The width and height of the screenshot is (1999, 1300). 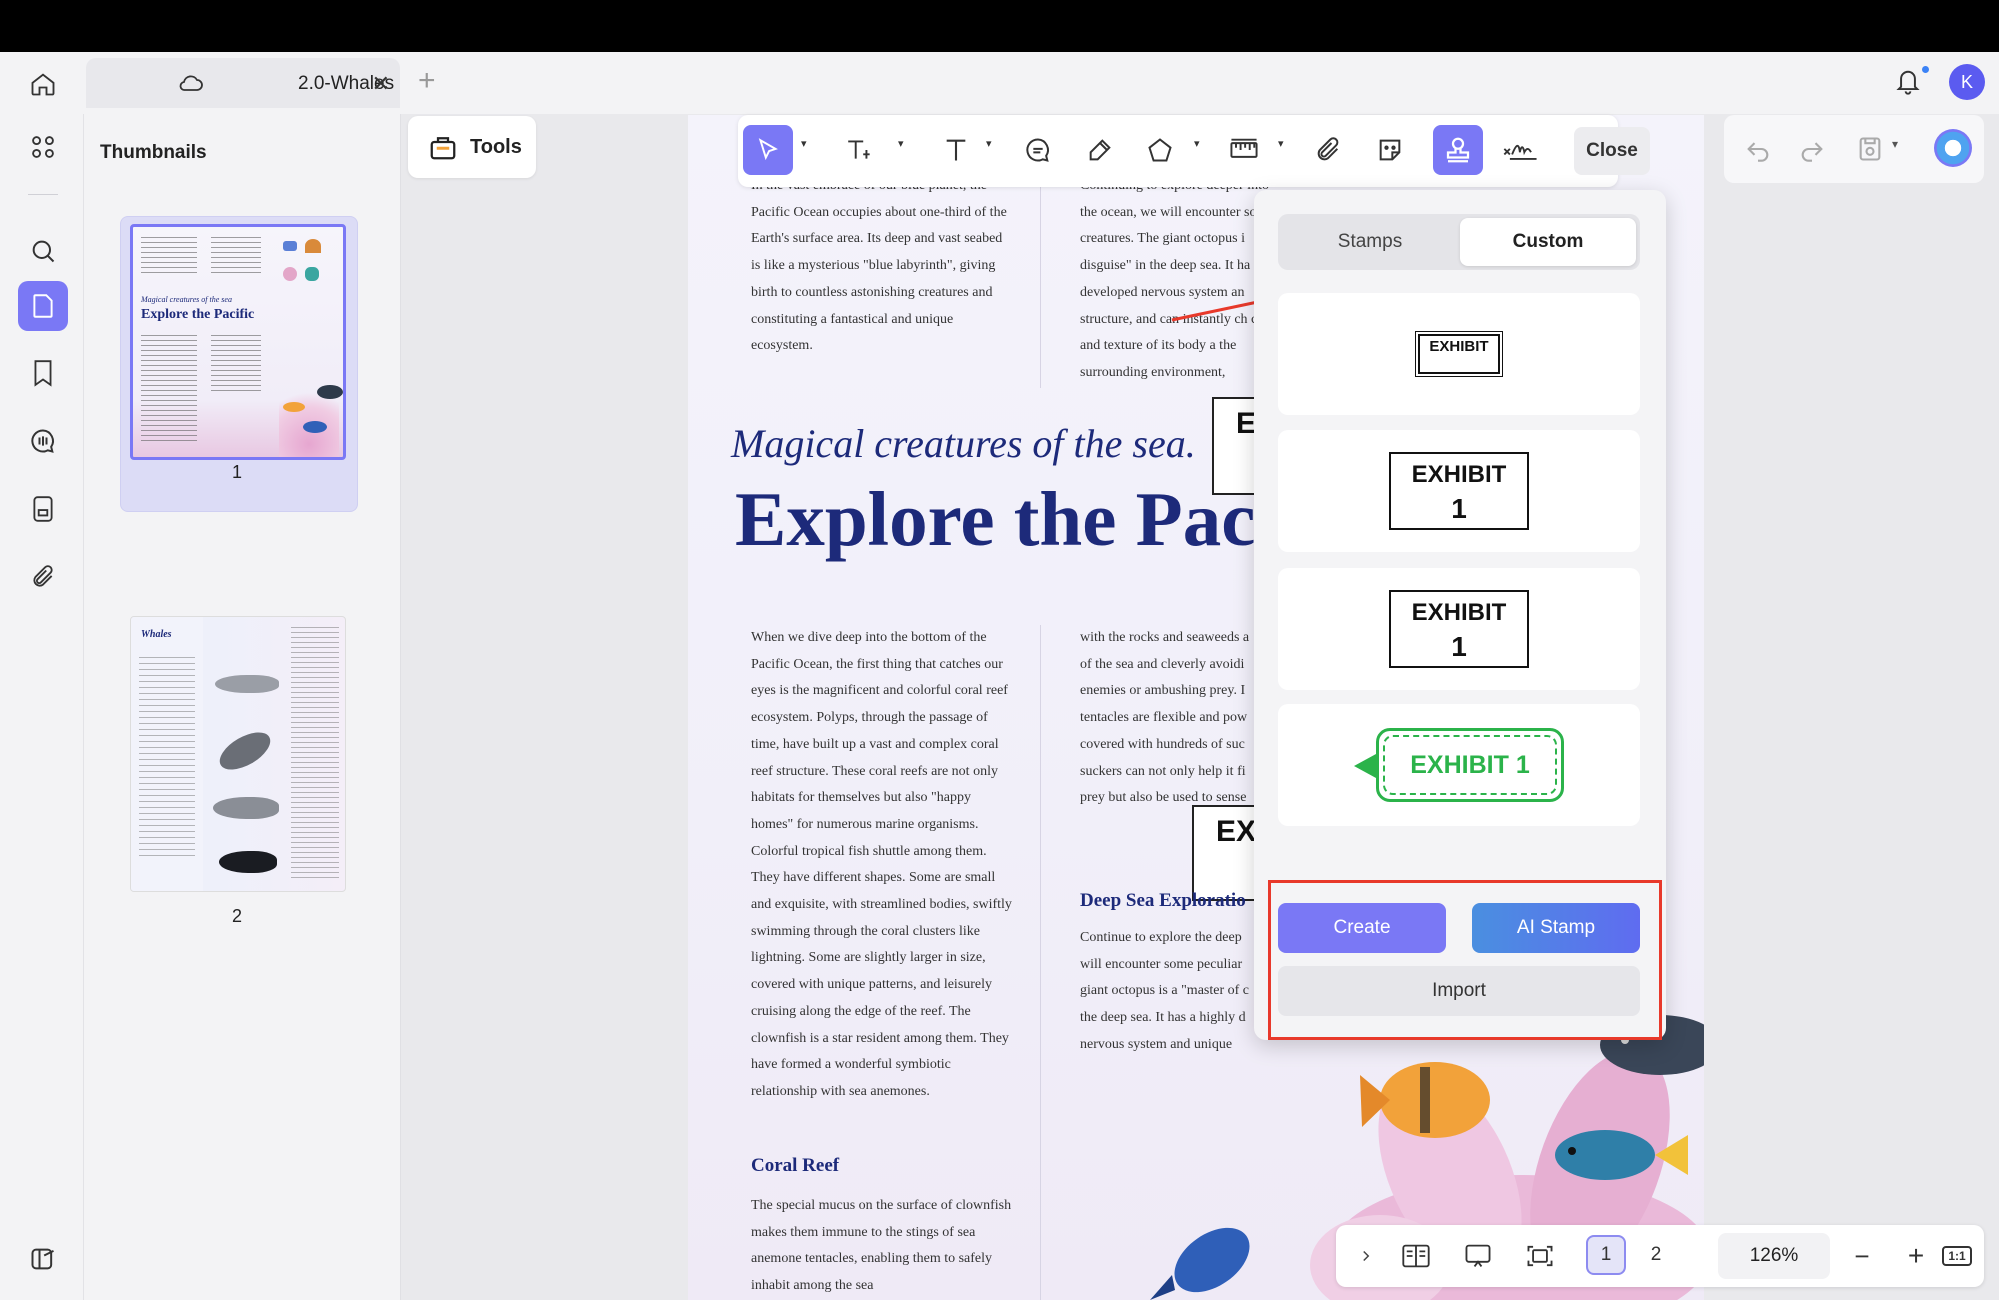 I want to click on measure-tool-button, so click(x=1244, y=150).